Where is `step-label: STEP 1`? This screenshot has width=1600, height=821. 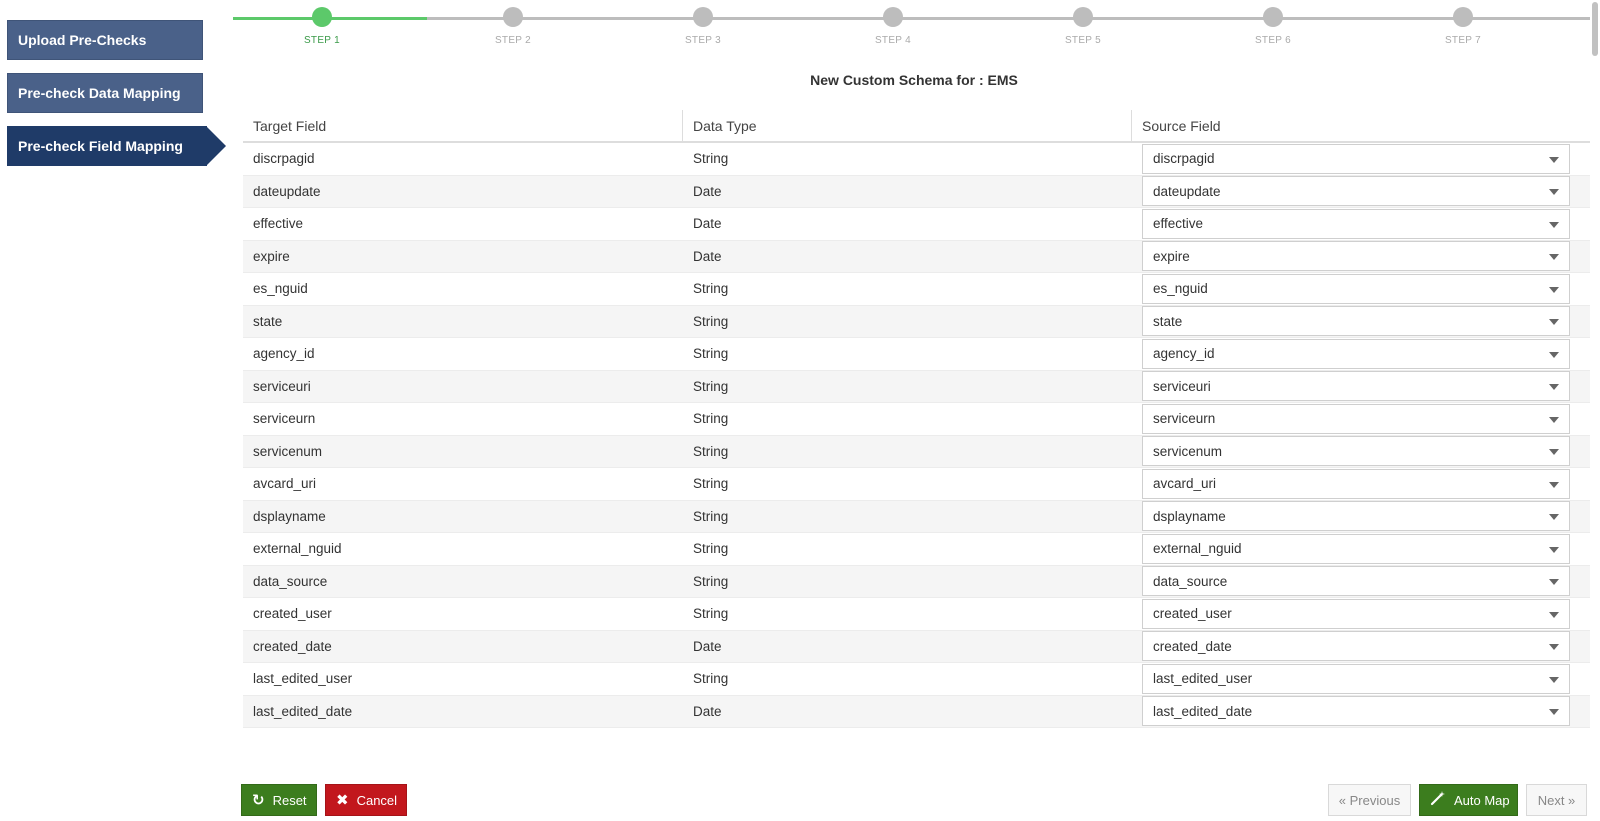 step-label: STEP 1 is located at coordinates (322, 40).